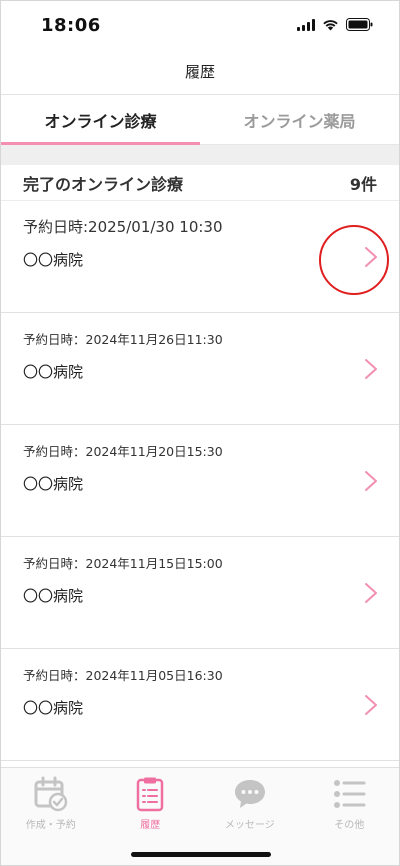  What do you see at coordinates (200, 155) in the screenshot?
I see `section-divider` at bounding box center [200, 155].